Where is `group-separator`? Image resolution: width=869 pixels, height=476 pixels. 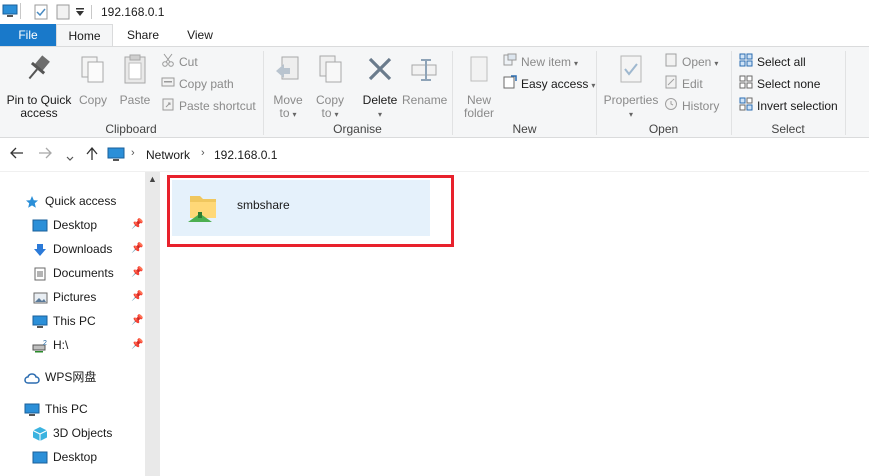 group-separator is located at coordinates (845, 93).